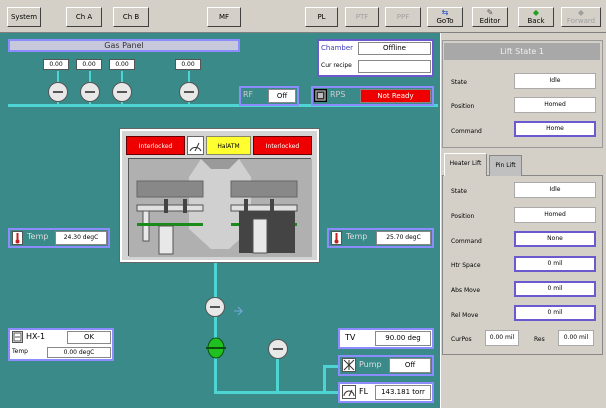  I want to click on halatm-text: HalATM, so click(228, 146).